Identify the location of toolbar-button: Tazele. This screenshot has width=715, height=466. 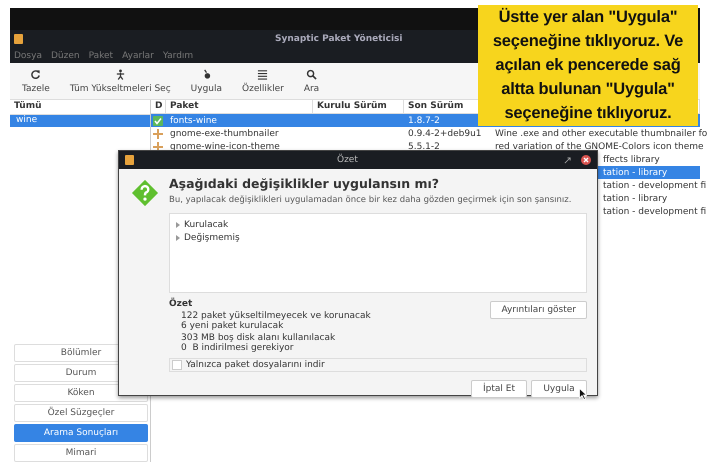
(36, 81).